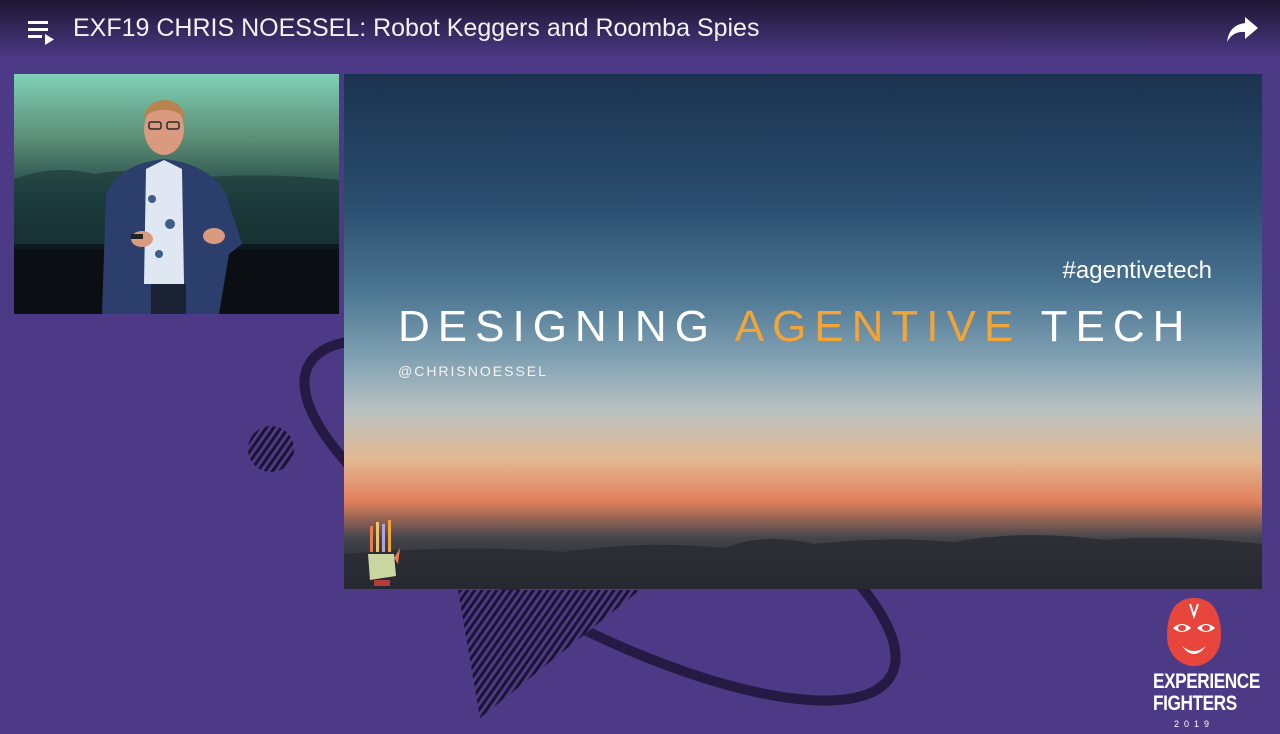  I want to click on headline-accent-word: AGENTIVE, so click(878, 326).